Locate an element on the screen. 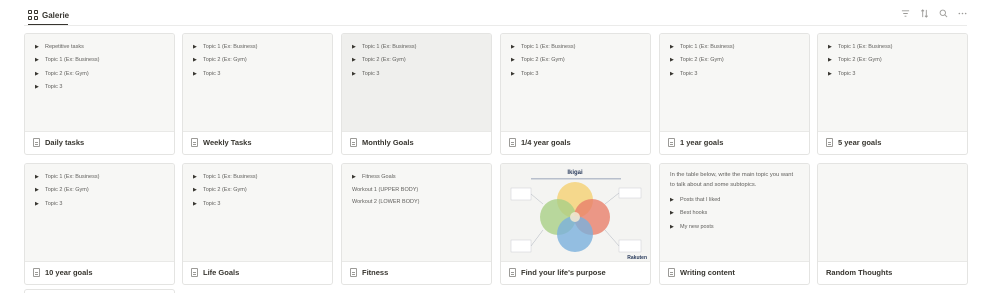 The height and width of the screenshot is (293, 1005). card-preview is located at coordinates (892, 213).